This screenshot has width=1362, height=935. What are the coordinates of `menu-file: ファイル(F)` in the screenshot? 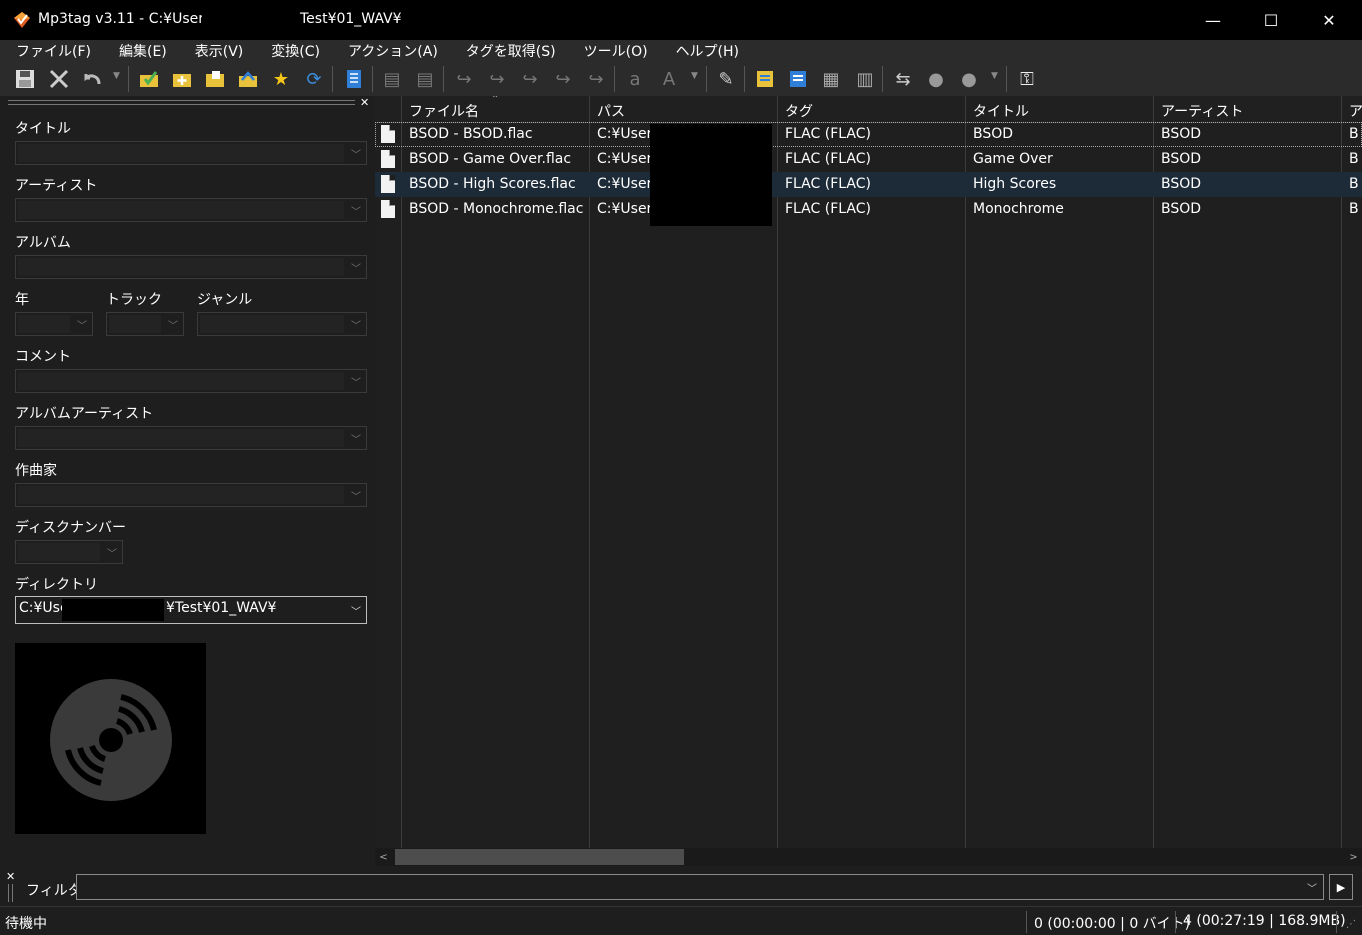 It's located at (51, 51).